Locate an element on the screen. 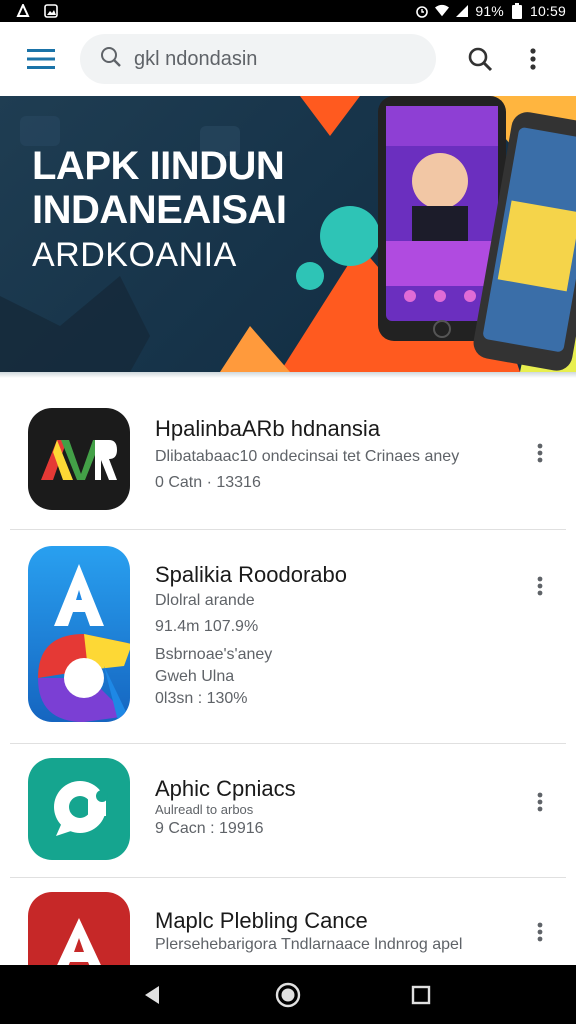 Image resolution: width=576 pixels, height=1024 pixels. app-name: Spalikia Roodorabo is located at coordinates (251, 574).